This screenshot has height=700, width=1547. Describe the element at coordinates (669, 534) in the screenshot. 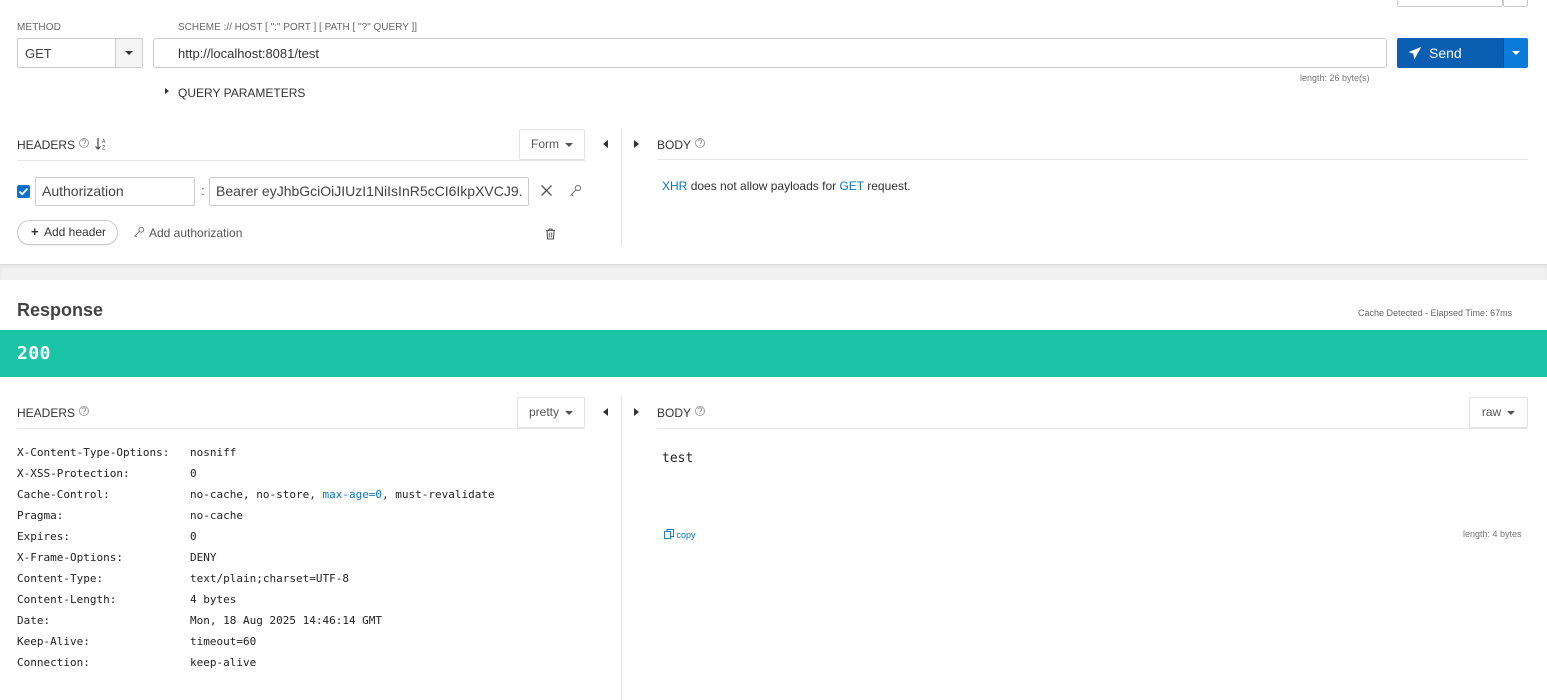

I see `copy-icon` at that location.